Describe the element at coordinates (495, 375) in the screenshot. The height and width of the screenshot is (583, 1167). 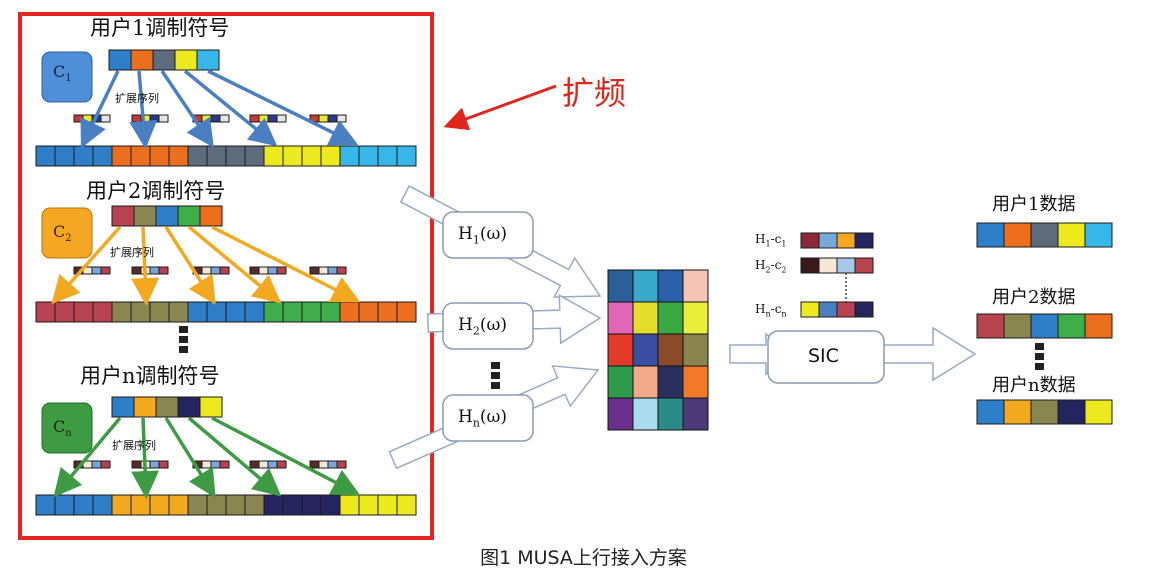
I see `channel-ellipsis` at that location.